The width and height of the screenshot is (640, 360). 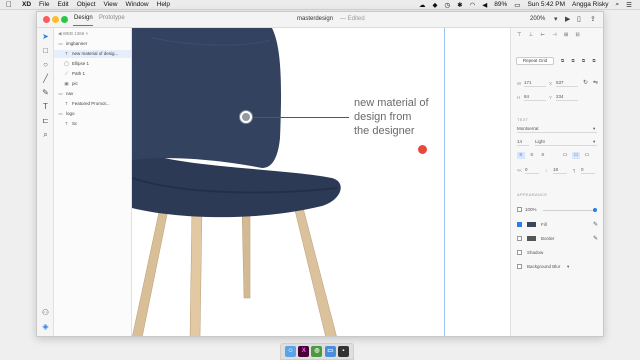 What do you see at coordinates (246, 117) in the screenshot?
I see `hotspot-ellipse` at bounding box center [246, 117].